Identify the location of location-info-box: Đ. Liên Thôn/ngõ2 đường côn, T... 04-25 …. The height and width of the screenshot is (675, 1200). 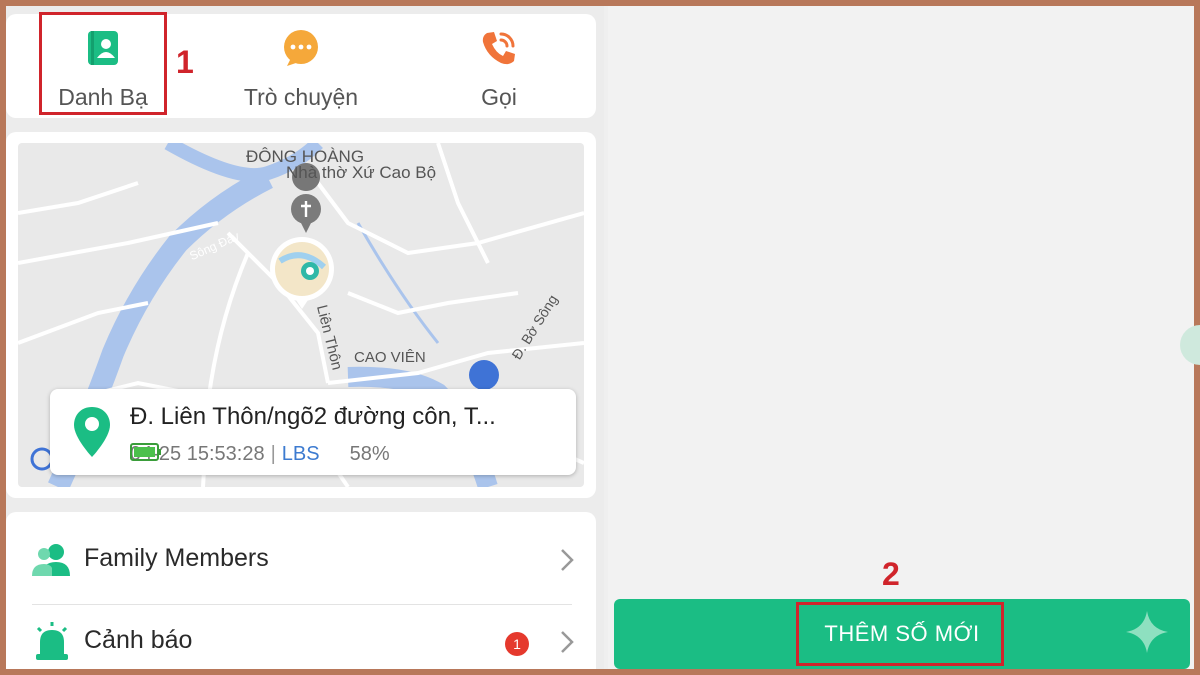
(313, 432).